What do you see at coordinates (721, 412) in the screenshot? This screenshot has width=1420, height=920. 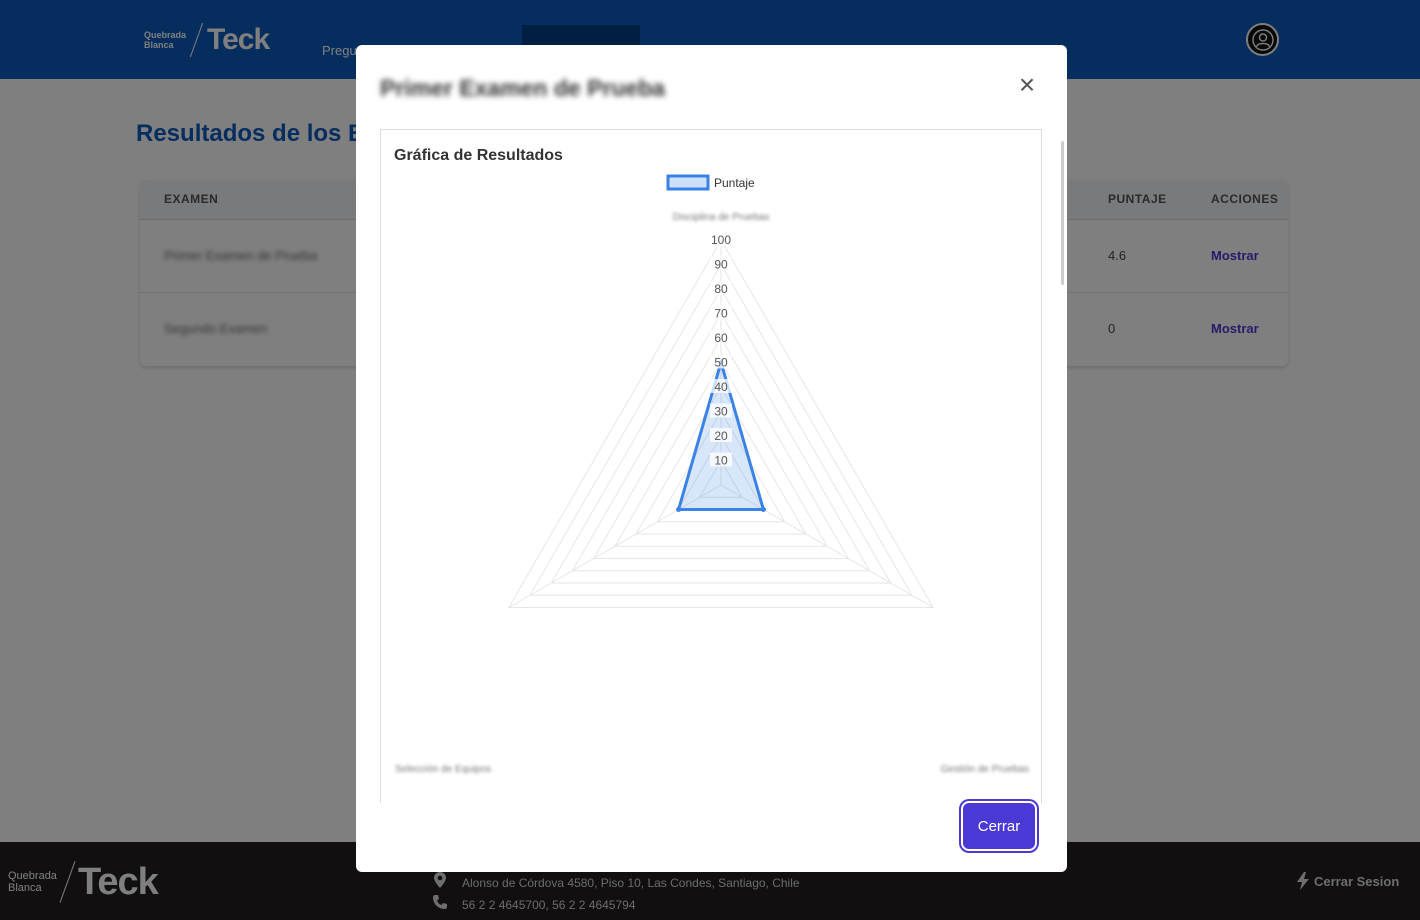 I see `tick-label: 30` at bounding box center [721, 412].